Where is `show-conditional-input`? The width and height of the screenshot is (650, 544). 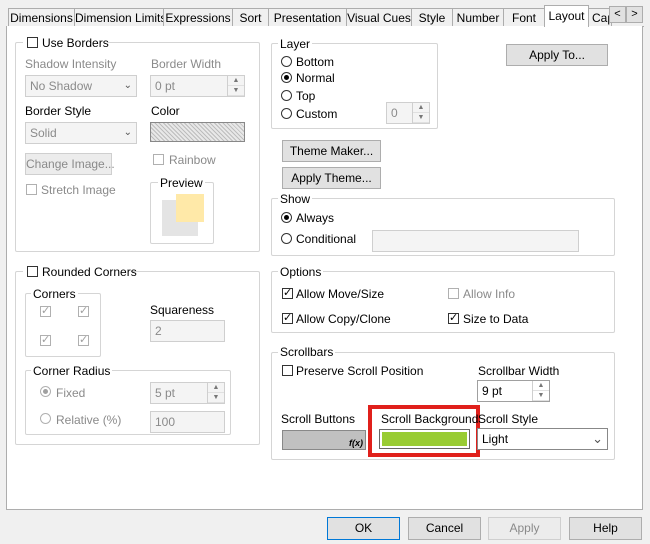
show-conditional-input is located at coordinates (475, 241).